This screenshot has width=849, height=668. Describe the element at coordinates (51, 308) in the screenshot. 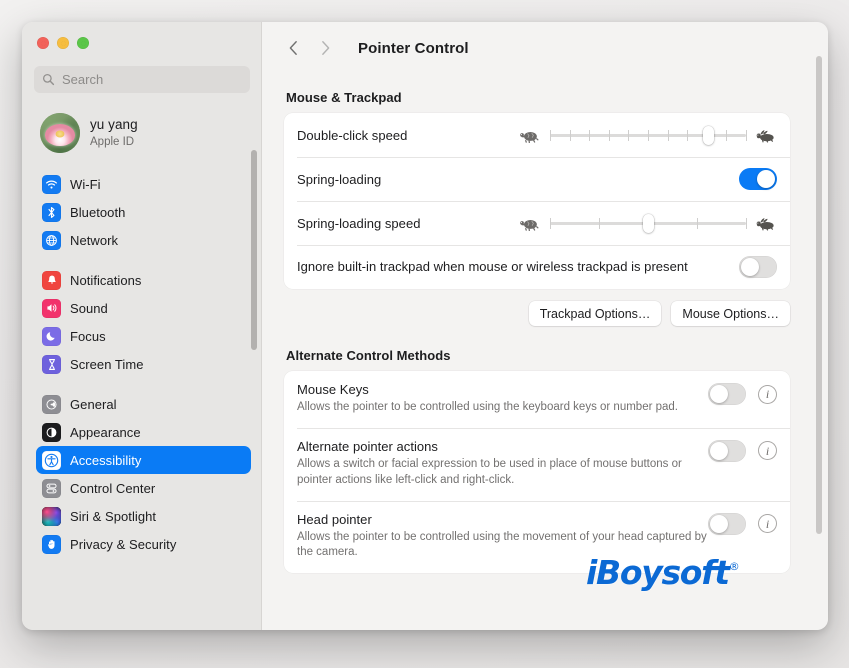

I see `speaker-icon` at that location.